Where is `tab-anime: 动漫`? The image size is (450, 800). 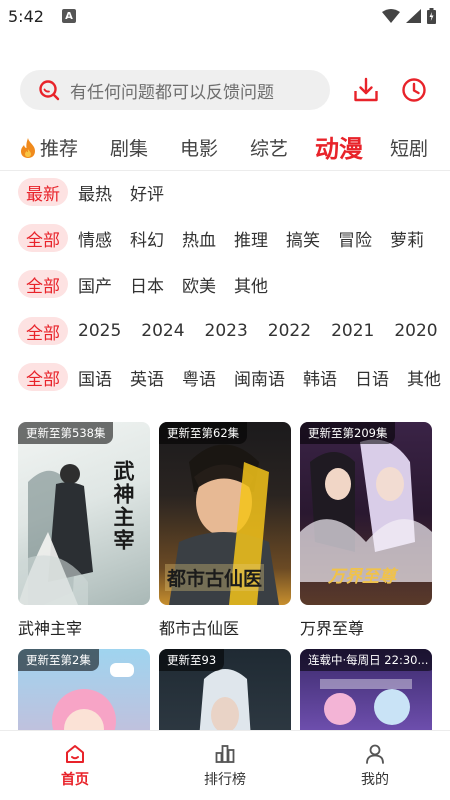 tab-anime: 动漫 is located at coordinates (339, 146).